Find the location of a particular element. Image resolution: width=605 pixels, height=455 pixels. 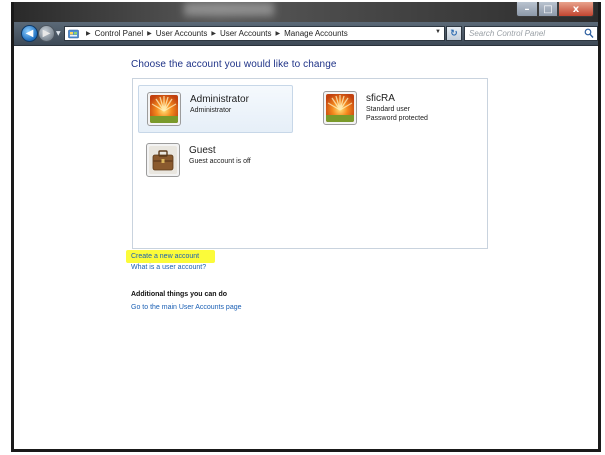

search-placeholder: Search Control Panel is located at coordinates (507, 33).